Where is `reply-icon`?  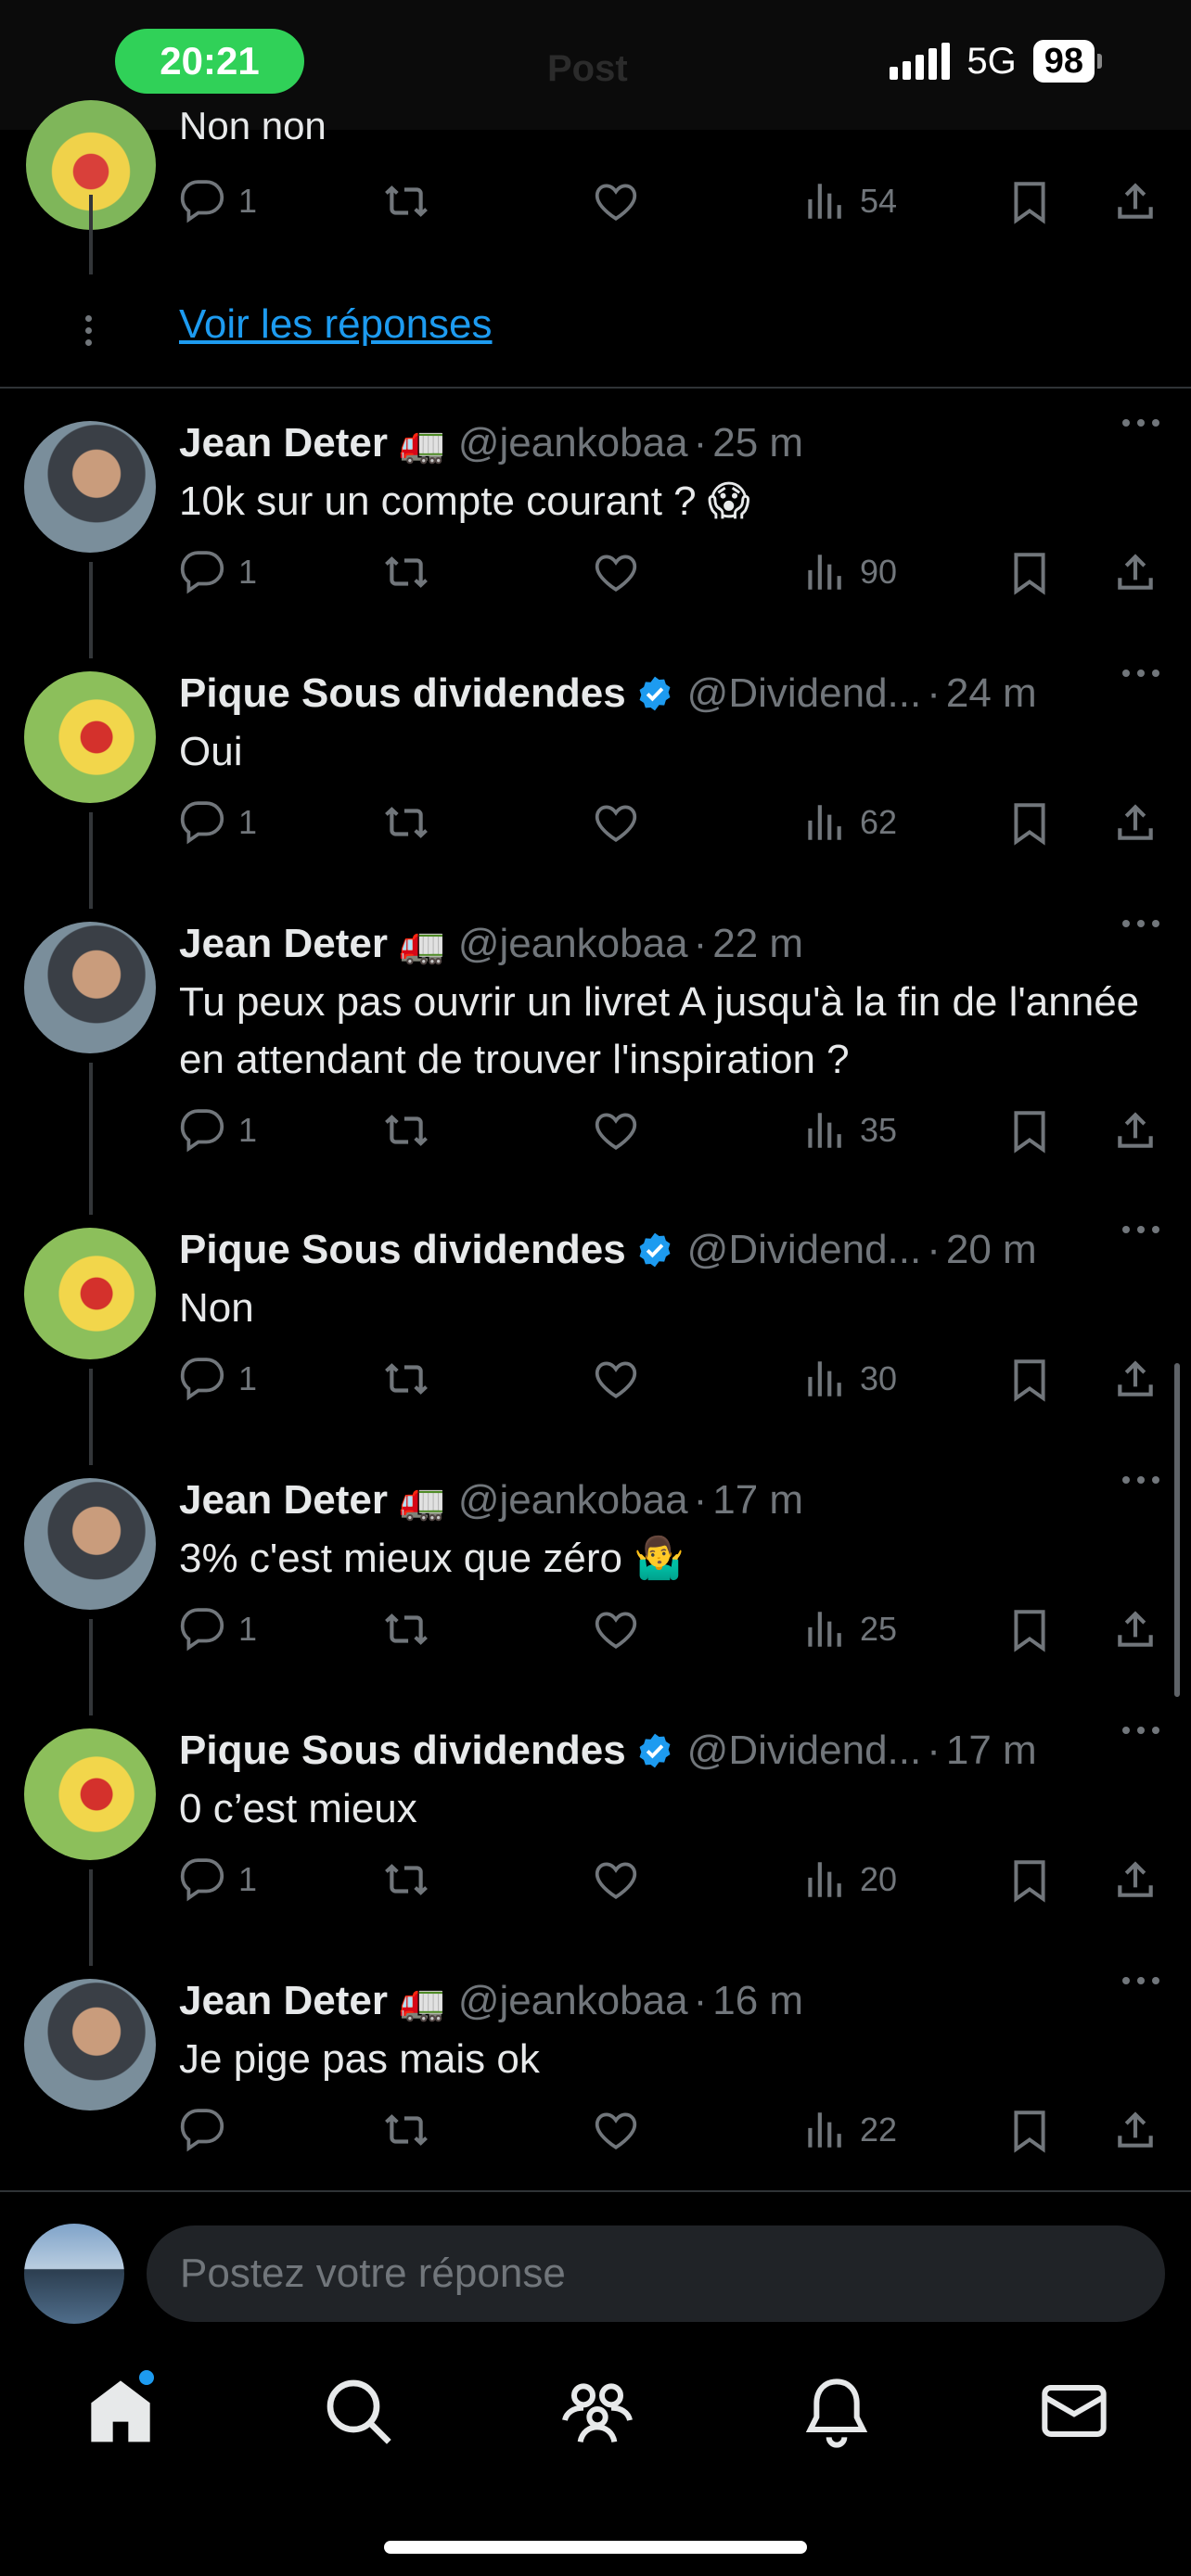
reply-icon is located at coordinates (202, 201).